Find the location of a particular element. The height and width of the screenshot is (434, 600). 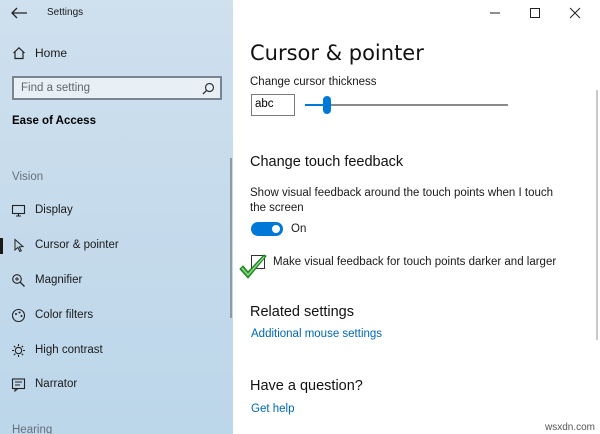

minimize-icon is located at coordinates (495, 13).